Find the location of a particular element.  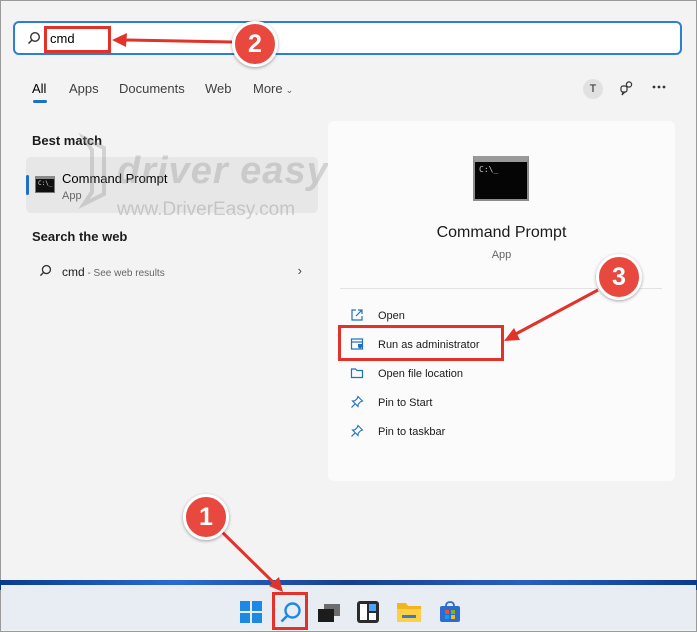

callout-3: 3 is located at coordinates (619, 277).